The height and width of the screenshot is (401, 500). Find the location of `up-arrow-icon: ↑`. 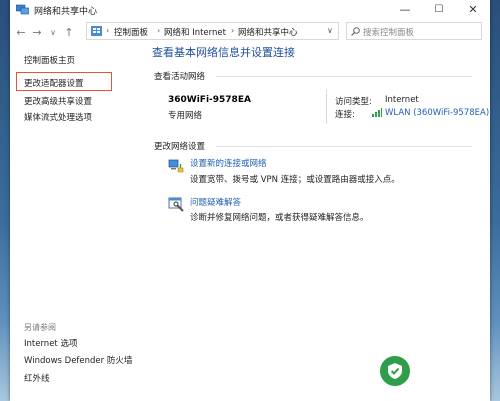

up-arrow-icon: ↑ is located at coordinates (69, 32).